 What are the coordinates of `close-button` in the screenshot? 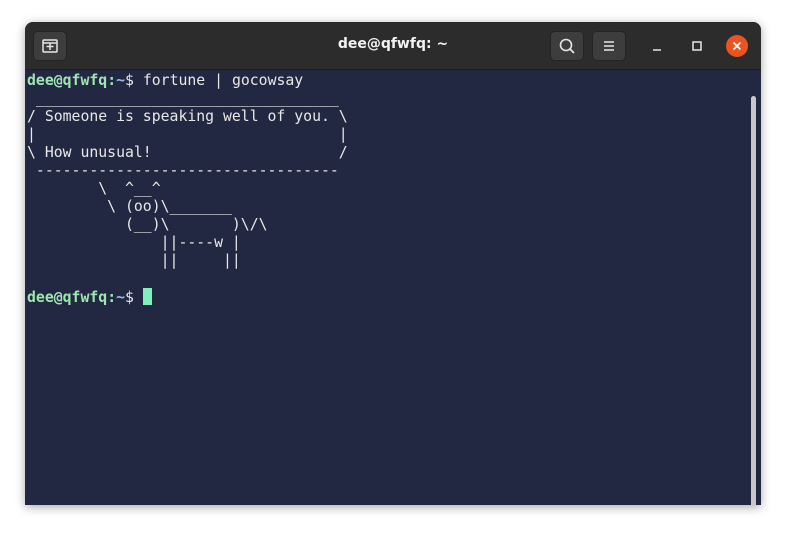 It's located at (737, 46).